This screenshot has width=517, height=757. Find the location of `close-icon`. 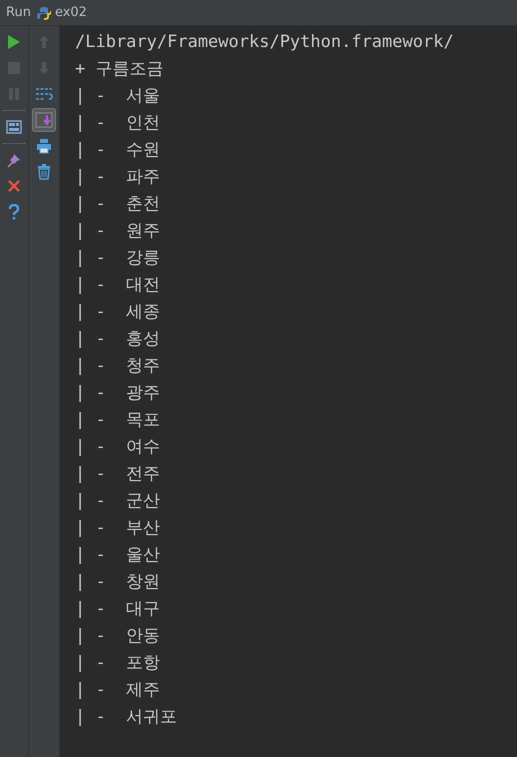

close-icon is located at coordinates (14, 186).